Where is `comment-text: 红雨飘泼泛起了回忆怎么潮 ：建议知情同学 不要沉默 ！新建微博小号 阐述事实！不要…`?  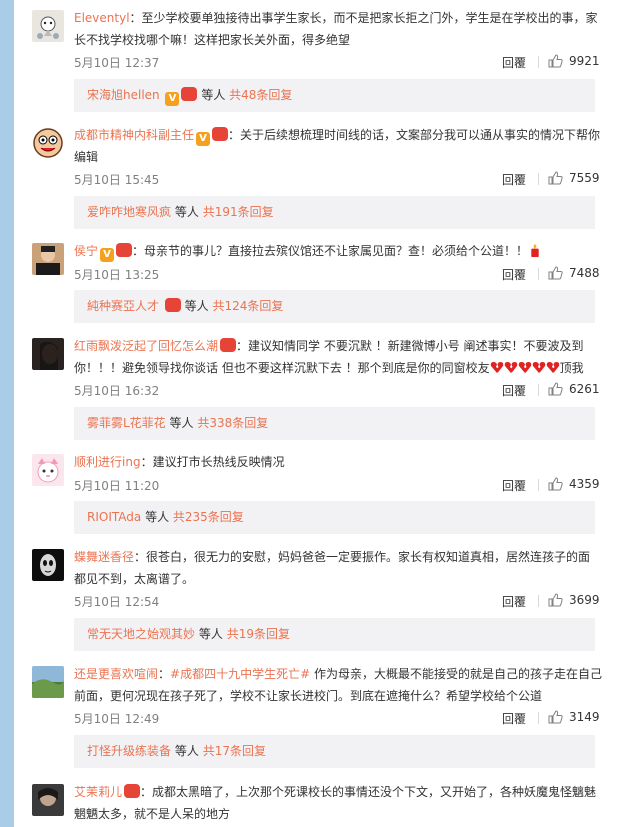
comment-text: 红雨飘泼泛起了回忆怎么潮 ：建议知情同学 不要沉默 ！新建微博小号 阐述事实！不要… is located at coordinates (338, 357).